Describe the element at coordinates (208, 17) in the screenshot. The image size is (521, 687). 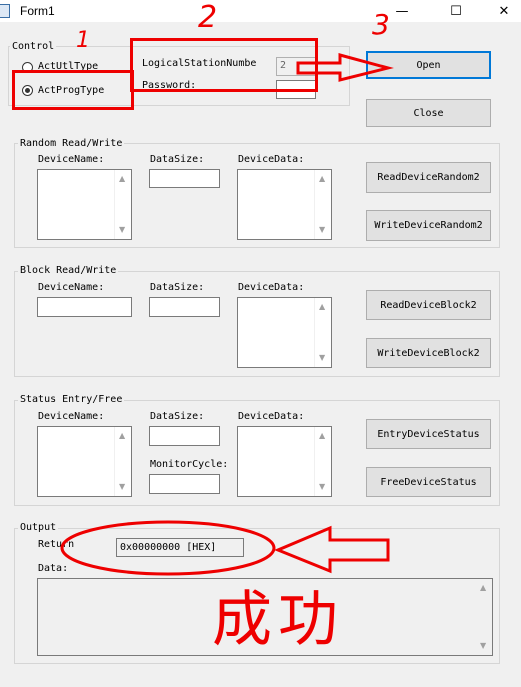
I see `annotation-number-2: 2` at that location.